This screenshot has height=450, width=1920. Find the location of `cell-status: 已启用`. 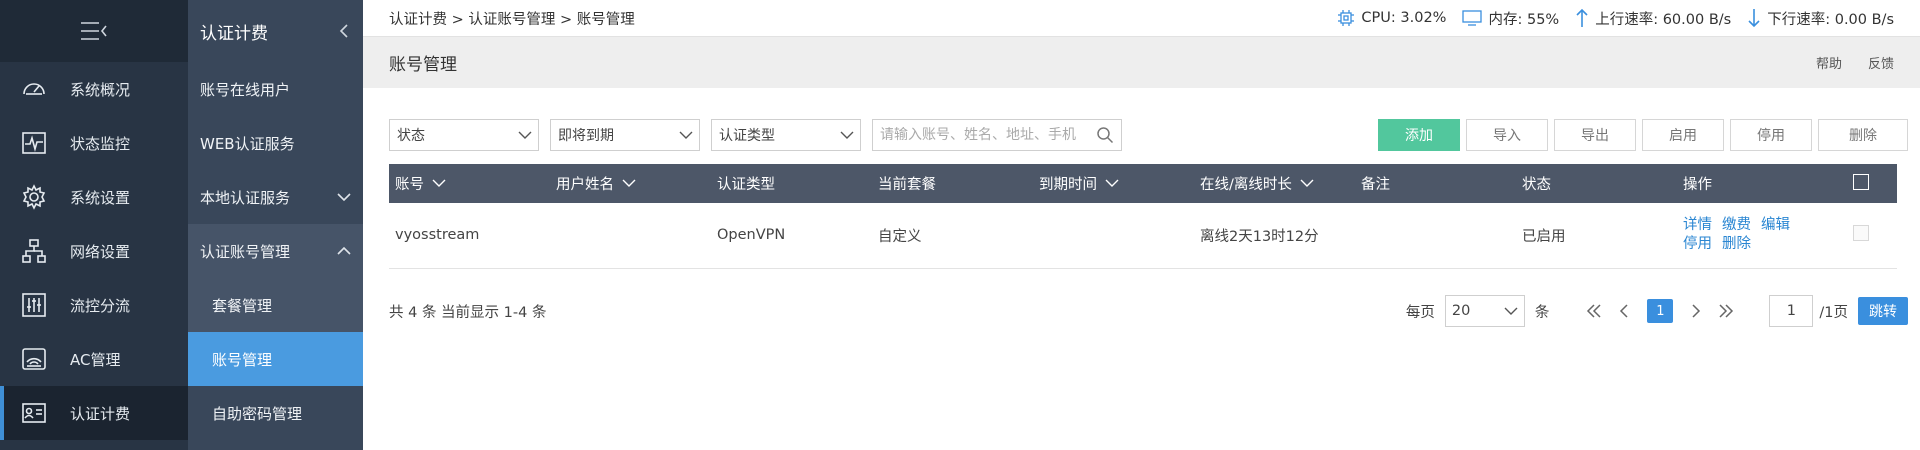

cell-status: 已启用 is located at coordinates (1596, 236).